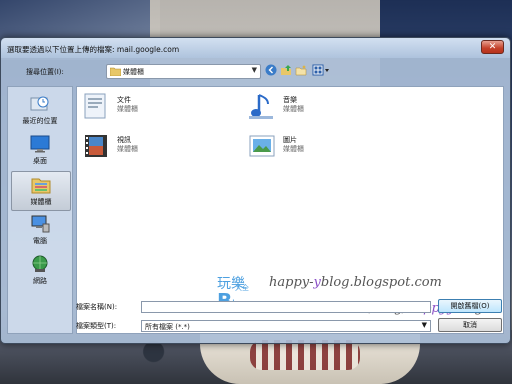  I want to click on dialog-title: 選取要透過以下位置上傳的檔案: mail.google.com, so click(93, 49).